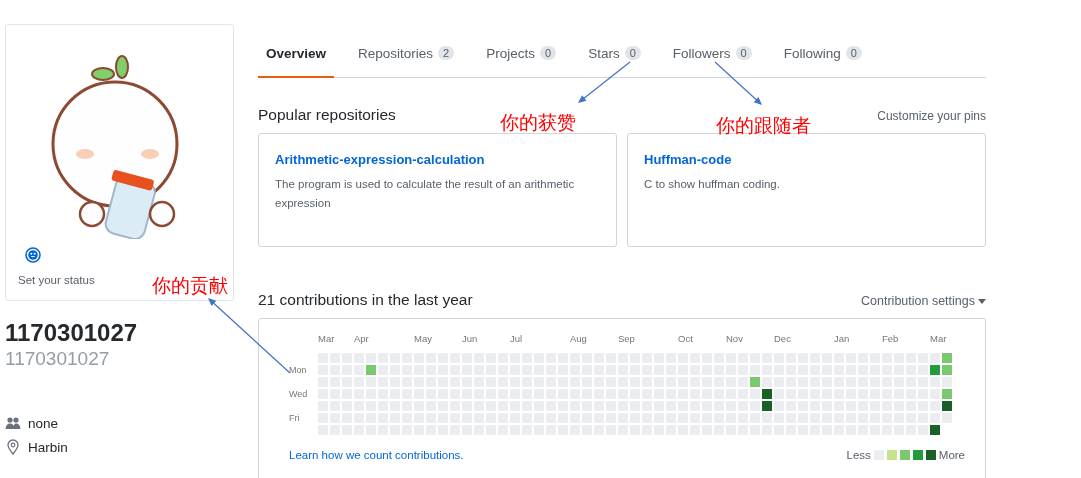  What do you see at coordinates (13, 447) in the screenshot?
I see `location-pin-icon` at bounding box center [13, 447].